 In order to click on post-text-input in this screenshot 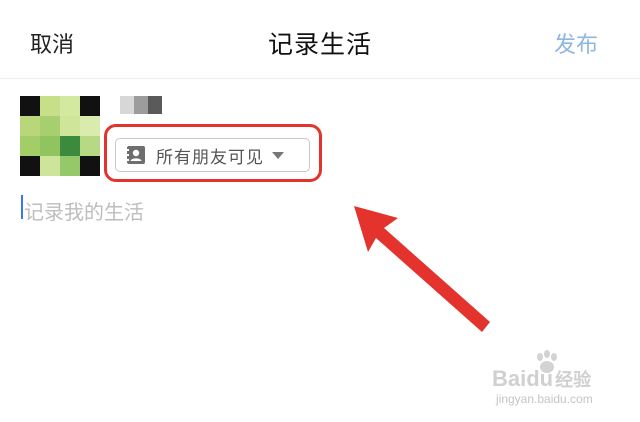, I will do `click(319, 212)`.